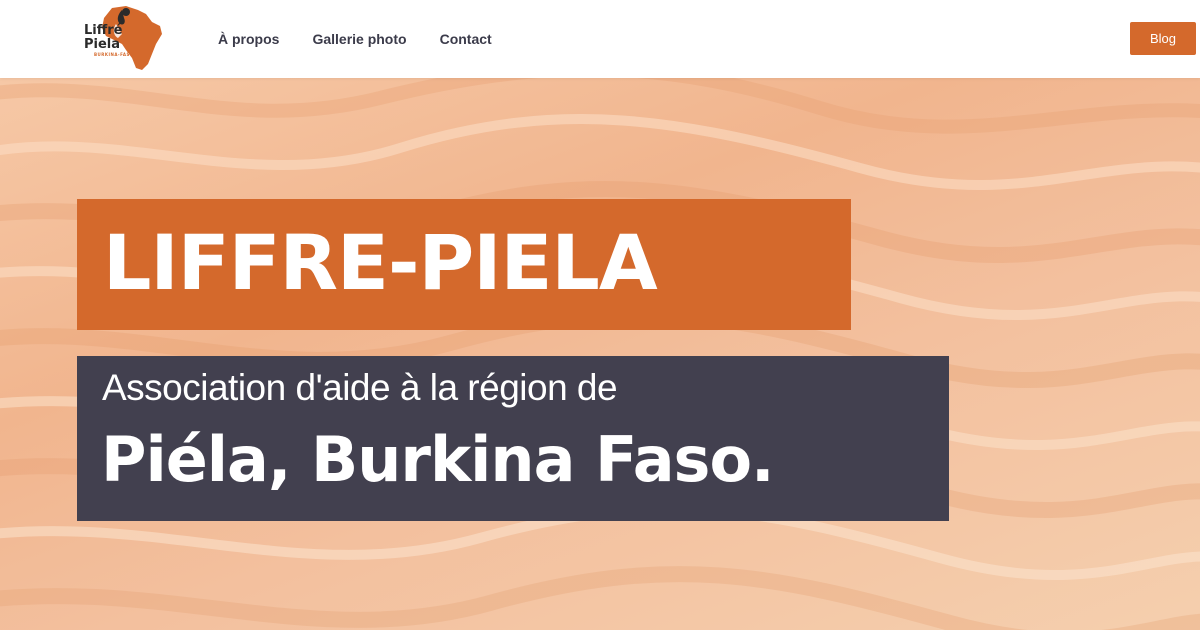 The width and height of the screenshot is (1200, 630). Describe the element at coordinates (359, 39) in the screenshot. I see `nav-link-gallerie-photo: Gallerie photo` at that location.